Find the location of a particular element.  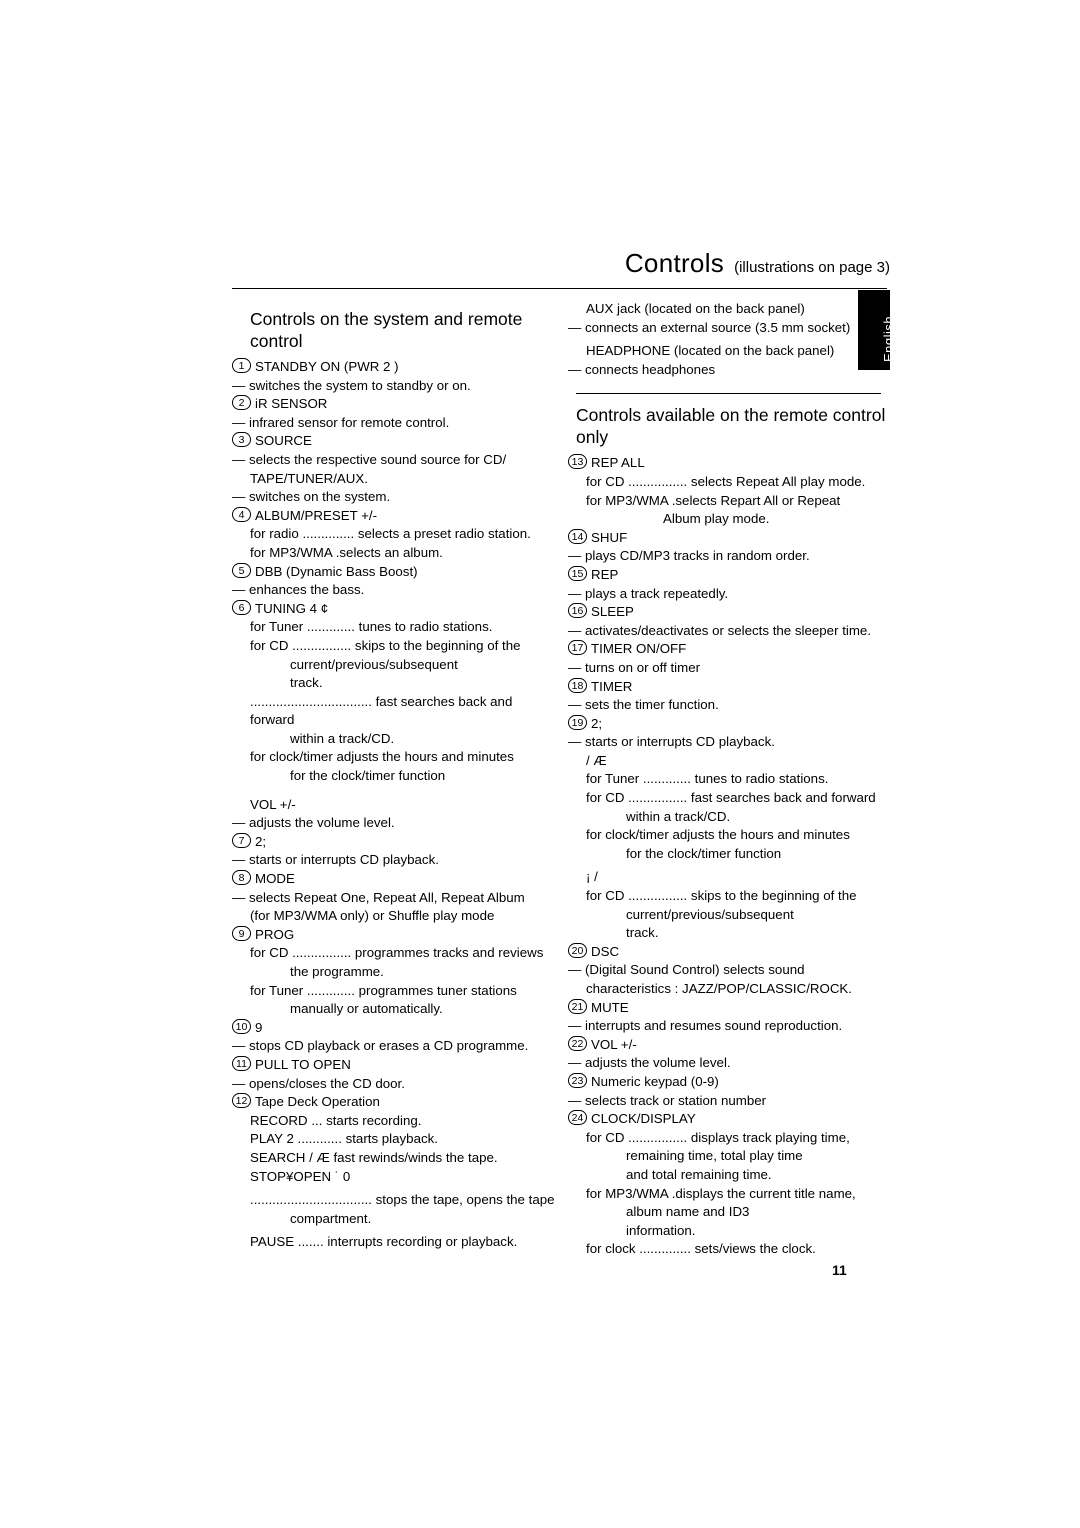

entry-number: 7 is located at coordinates (241, 840).